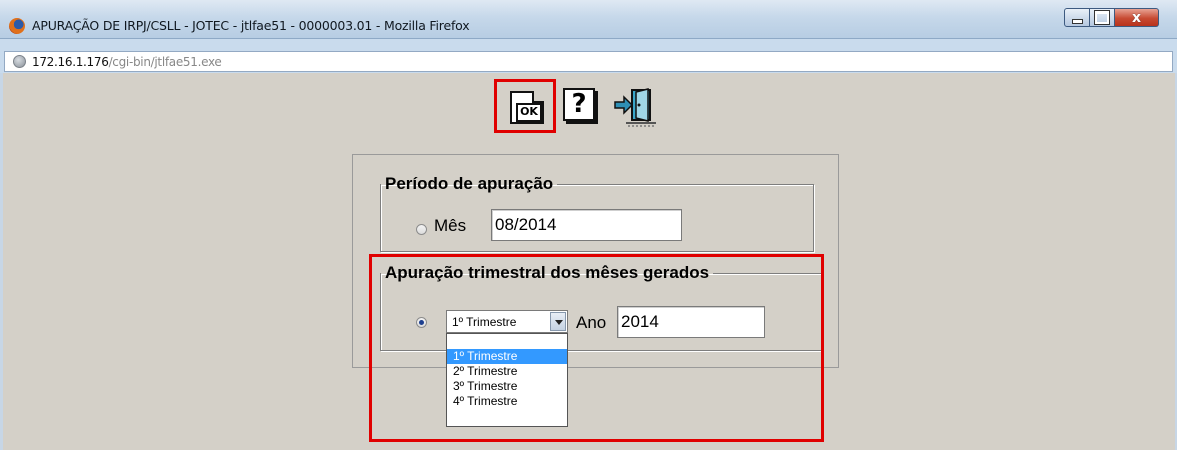  I want to click on close-button: x, so click(1137, 17).